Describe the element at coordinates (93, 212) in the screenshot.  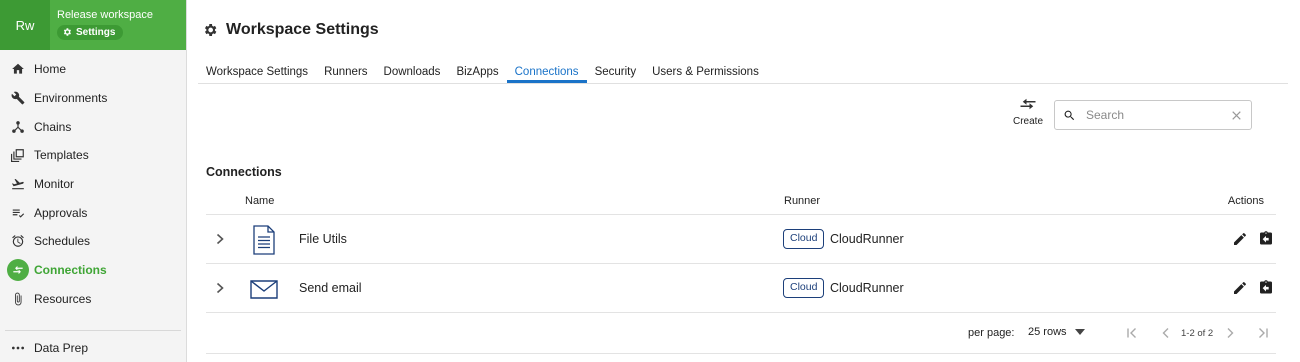
I see `sidebar-item-approvals: Approvals` at that location.